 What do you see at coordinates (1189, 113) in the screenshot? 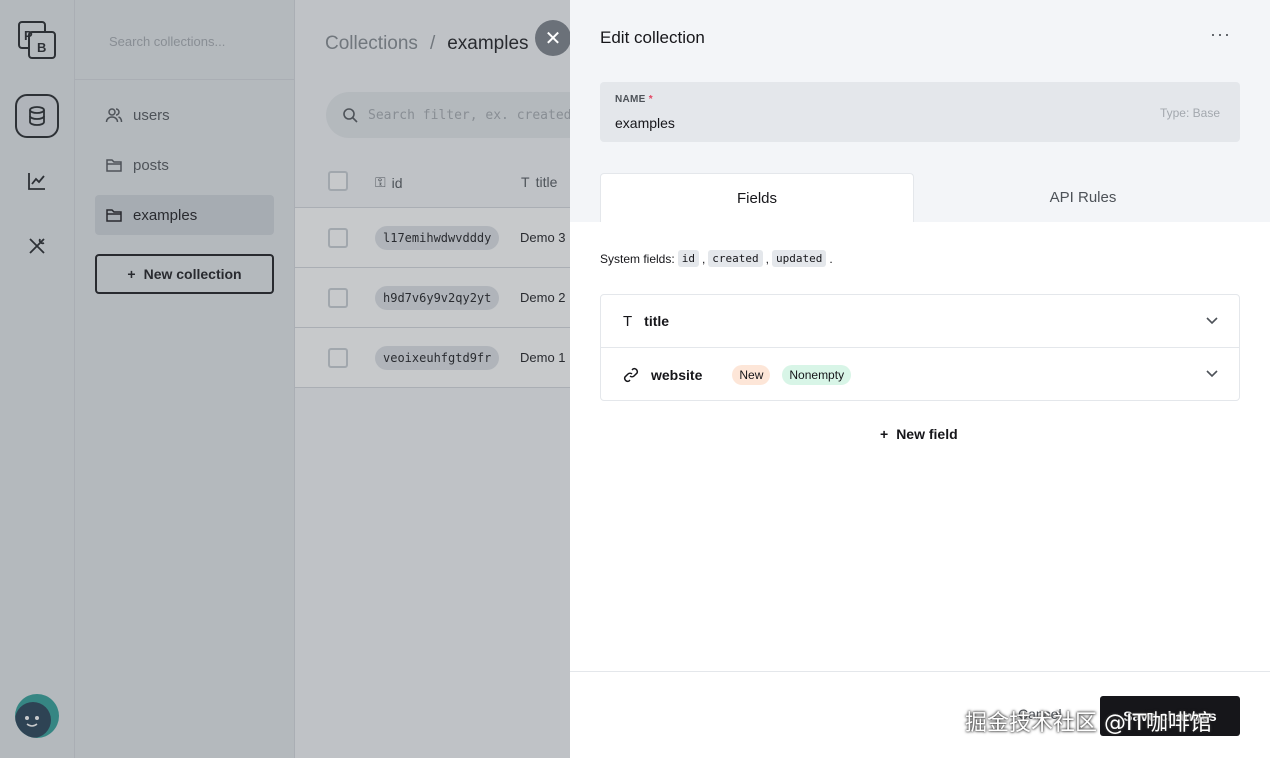
I see `collection-type-label: Type: Base` at bounding box center [1189, 113].